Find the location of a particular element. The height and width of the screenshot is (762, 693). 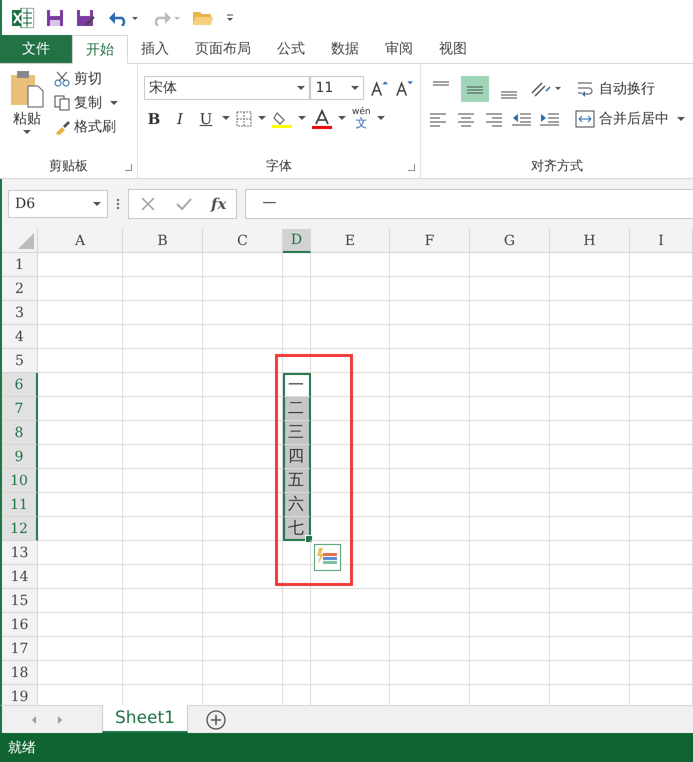

ribbon-tab: 公式 is located at coordinates (291, 49).